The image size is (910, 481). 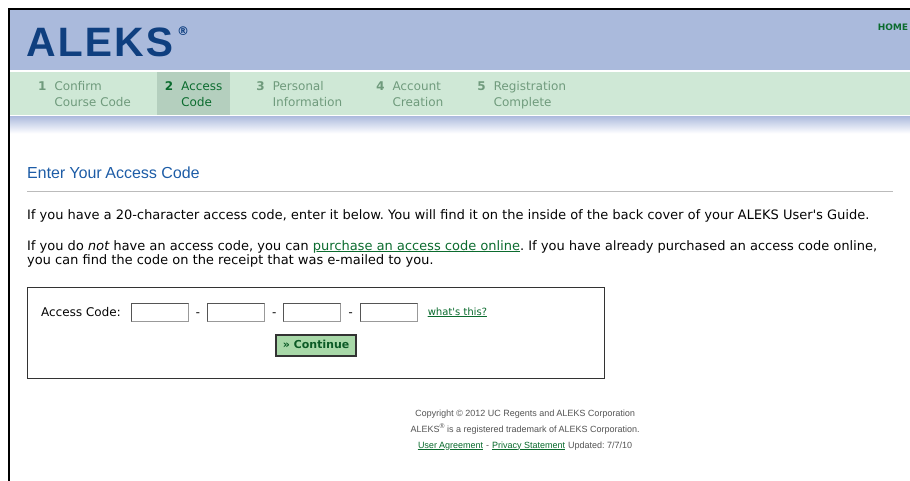 What do you see at coordinates (100, 42) in the screenshot?
I see `logo: ALEKS` at bounding box center [100, 42].